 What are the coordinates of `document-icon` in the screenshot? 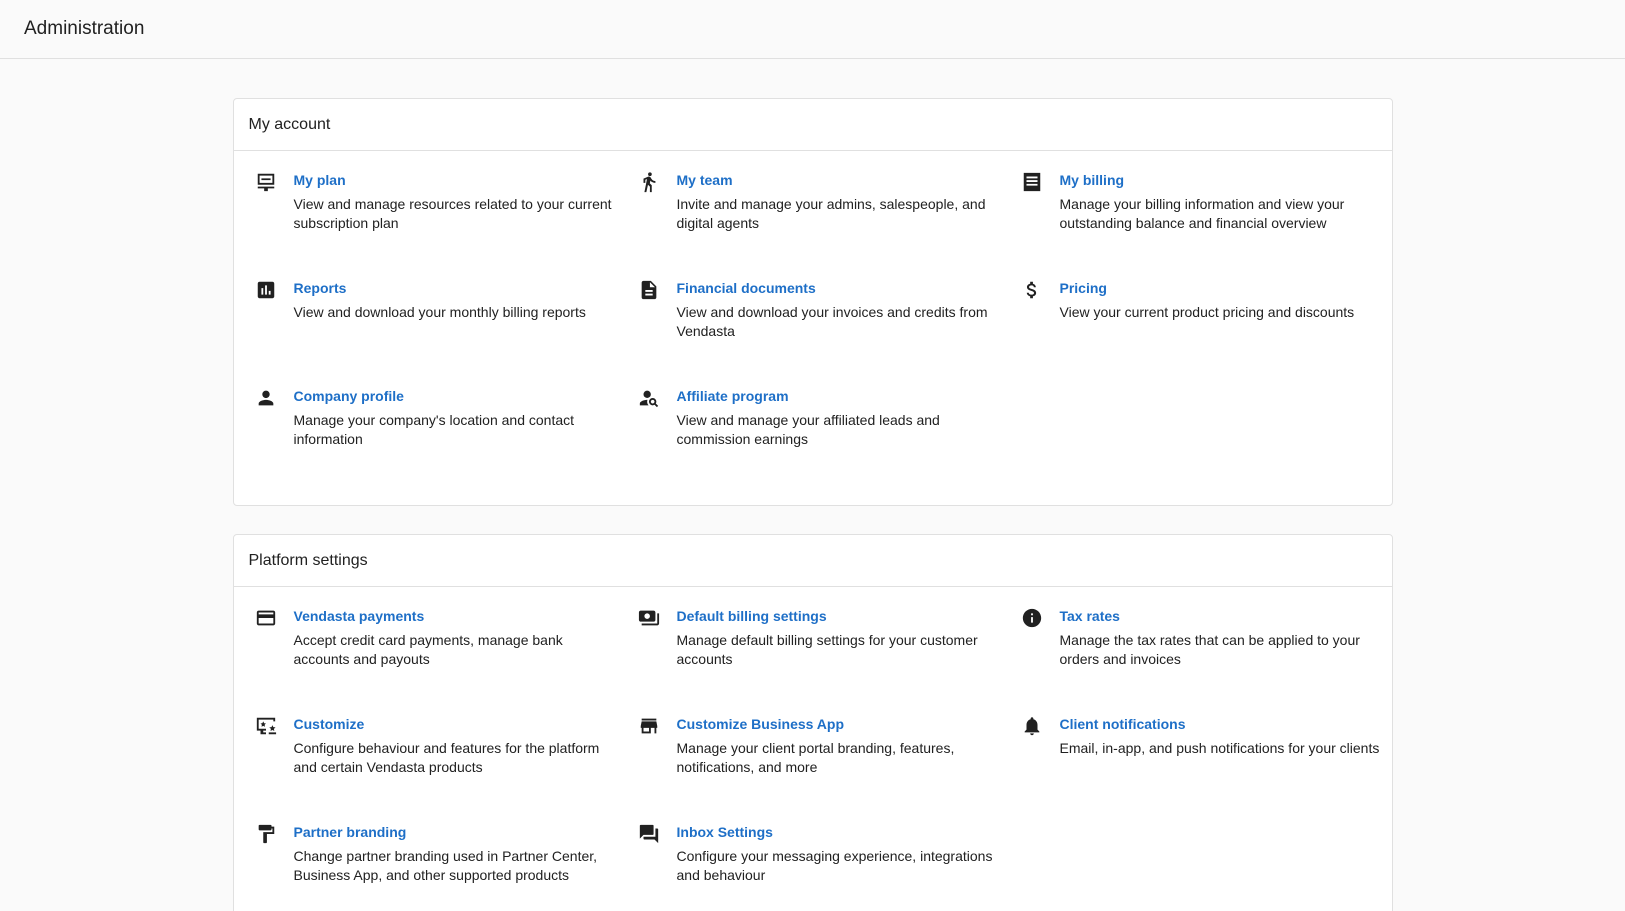 It's located at (649, 290).